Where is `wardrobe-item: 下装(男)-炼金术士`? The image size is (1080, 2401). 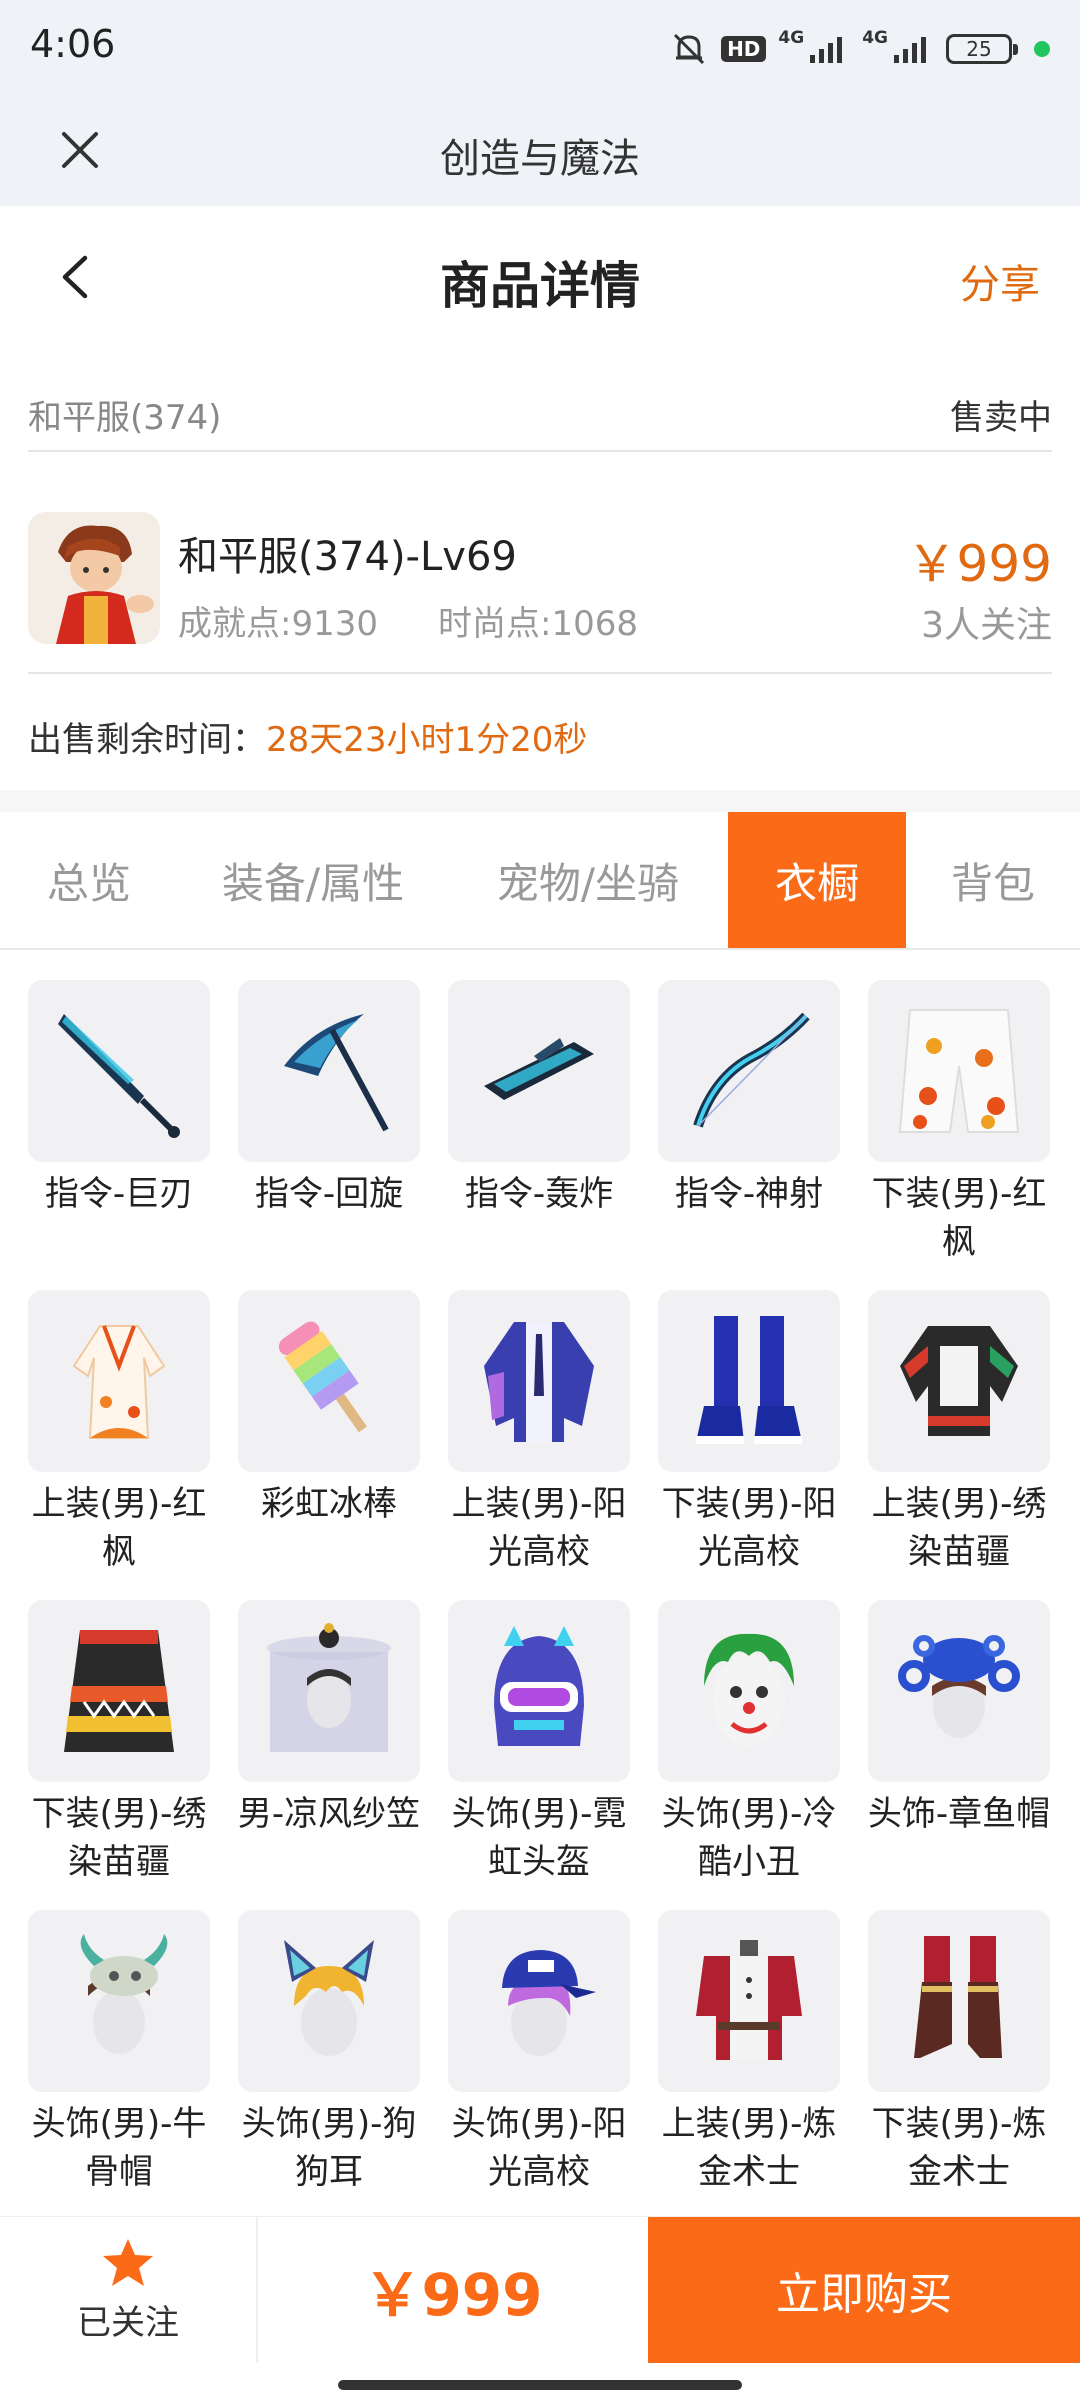
wardrobe-item: 下装(男)-炼金术士 is located at coordinates (959, 2065).